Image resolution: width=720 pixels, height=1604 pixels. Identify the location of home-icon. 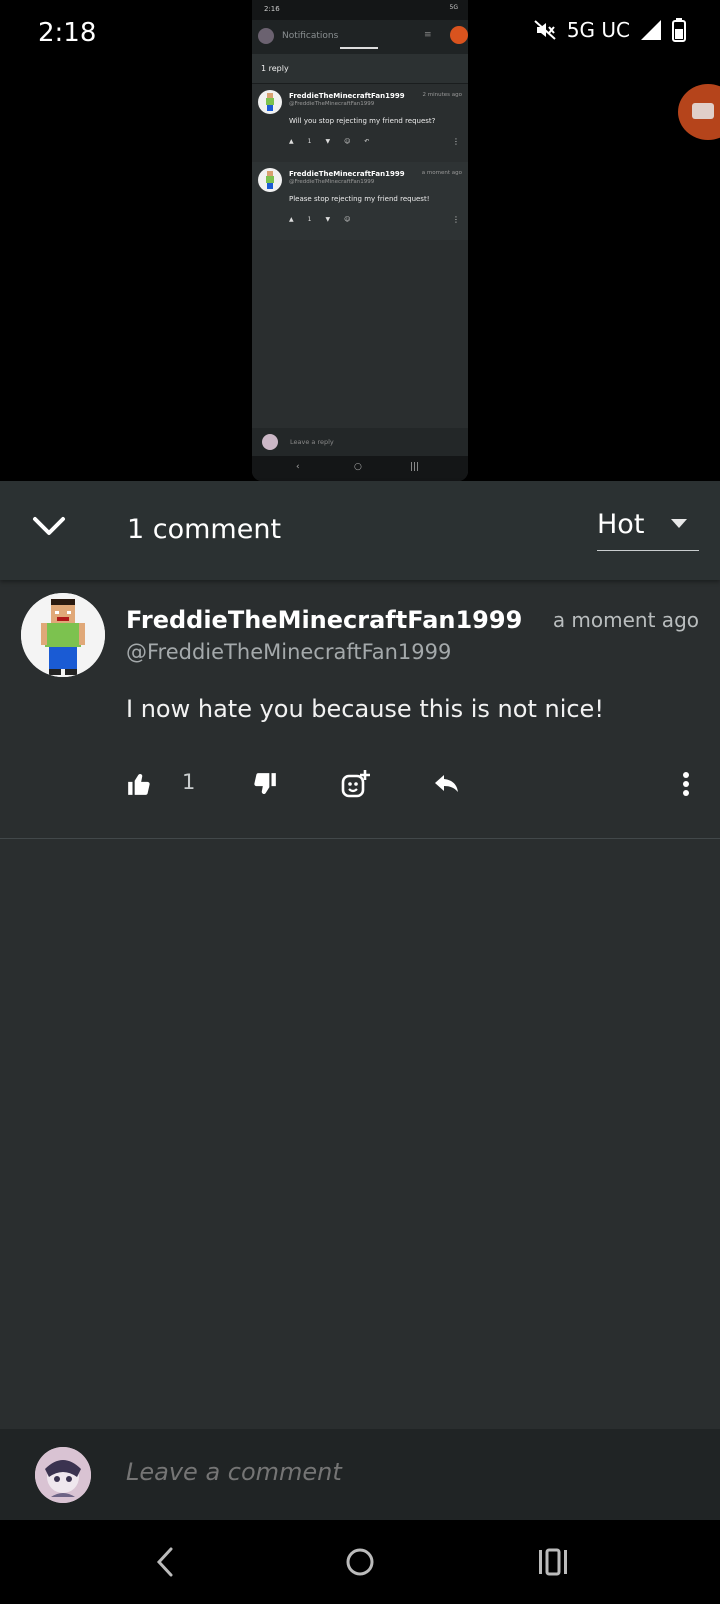
(360, 1562).